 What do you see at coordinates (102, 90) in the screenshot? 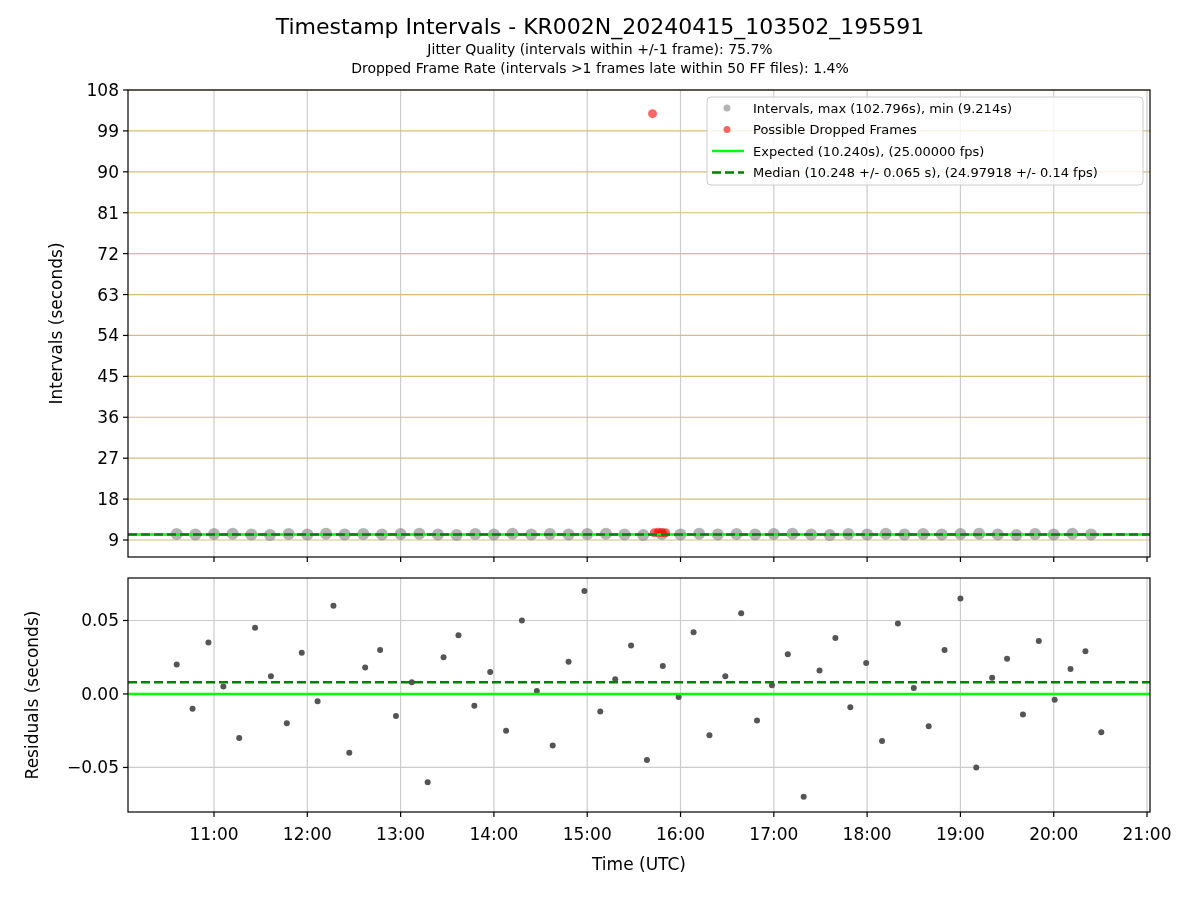
I see `y-tick-label: 108` at bounding box center [102, 90].